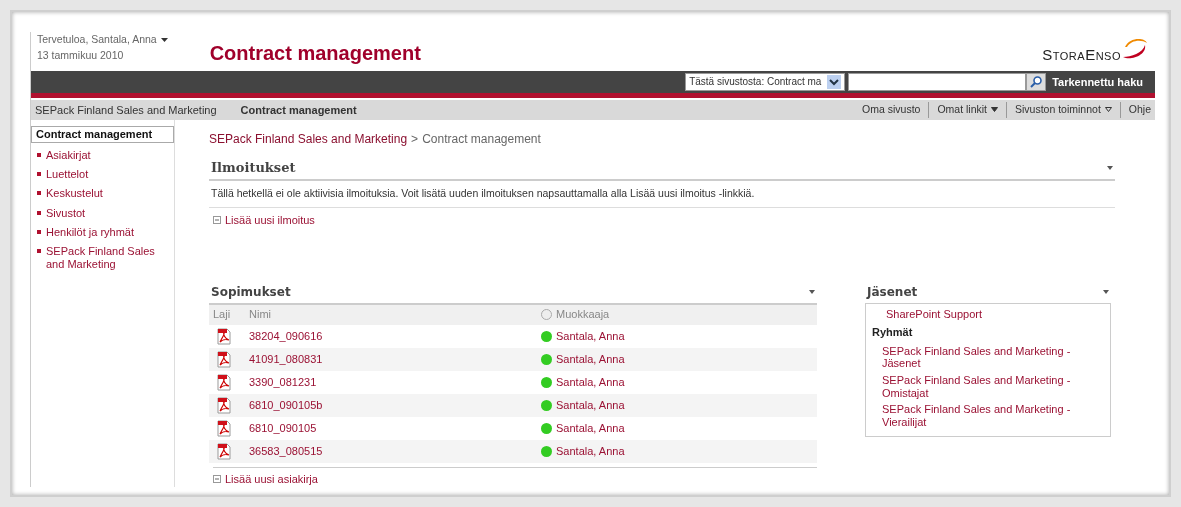 The image size is (1181, 507). I want to click on site-link: Sivuston toiminnot, so click(1058, 110).